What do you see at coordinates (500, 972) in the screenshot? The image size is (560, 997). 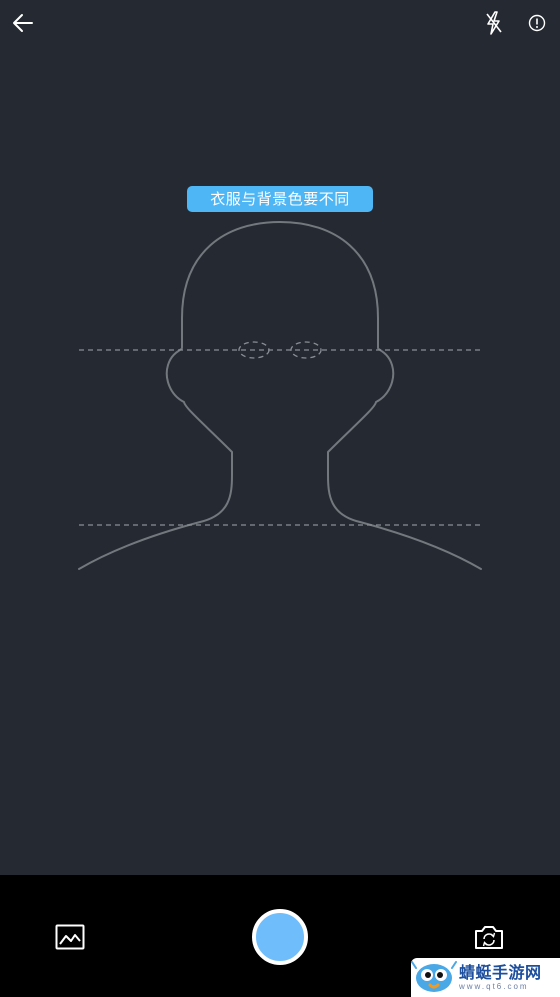 I see `watermark-name: 蜻蜓手游网` at bounding box center [500, 972].